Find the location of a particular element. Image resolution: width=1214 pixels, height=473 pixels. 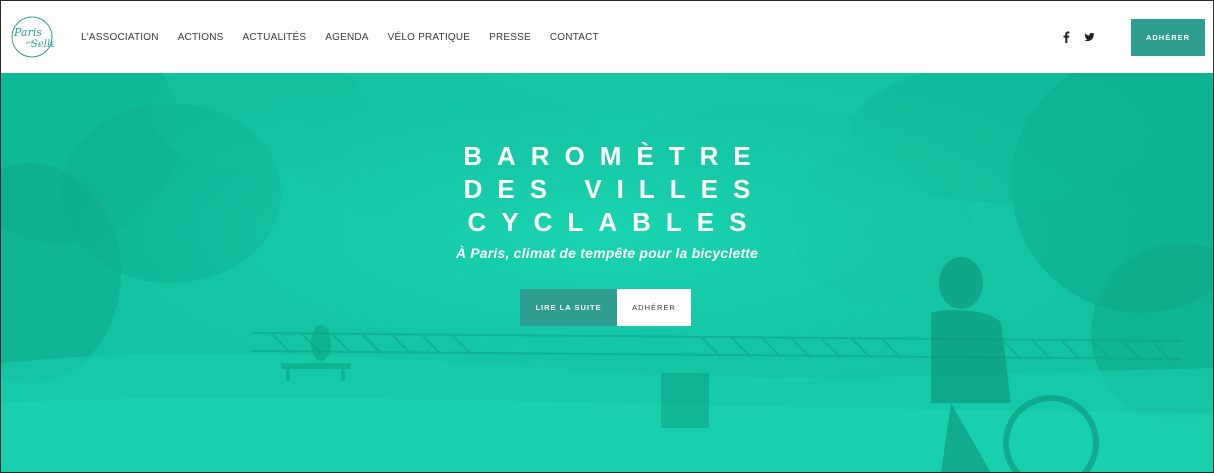

nav-item-actions: ACTIONS is located at coordinates (201, 37).